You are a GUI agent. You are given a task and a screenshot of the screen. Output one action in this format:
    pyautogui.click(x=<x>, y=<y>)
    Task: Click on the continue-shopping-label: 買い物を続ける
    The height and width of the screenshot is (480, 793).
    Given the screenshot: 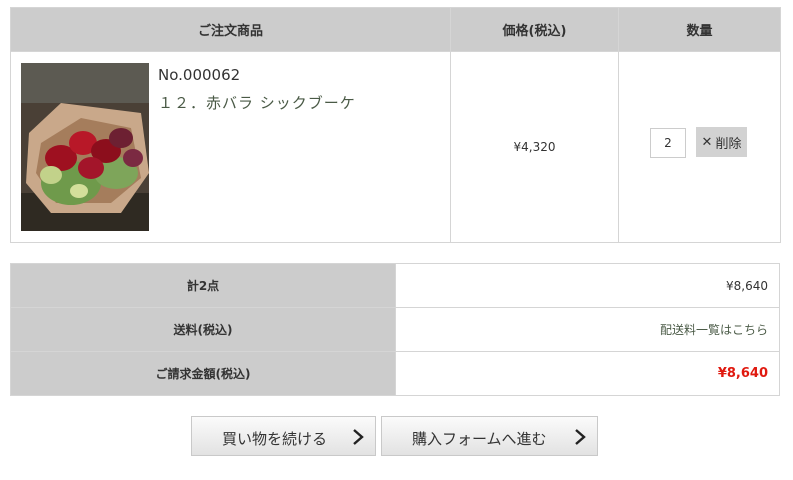 What is the action you would take?
    pyautogui.click(x=275, y=439)
    